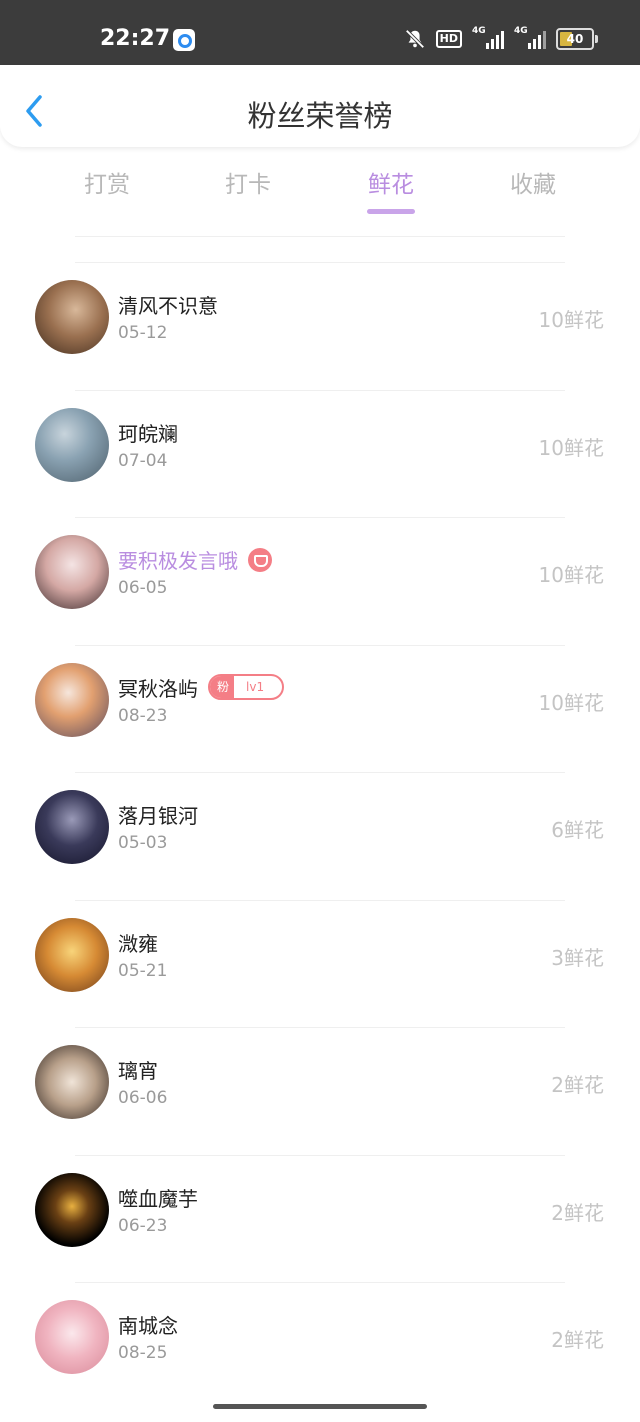 This screenshot has width=640, height=1422. I want to click on status-icons: HD 4G 4G 40, so click(501, 38).